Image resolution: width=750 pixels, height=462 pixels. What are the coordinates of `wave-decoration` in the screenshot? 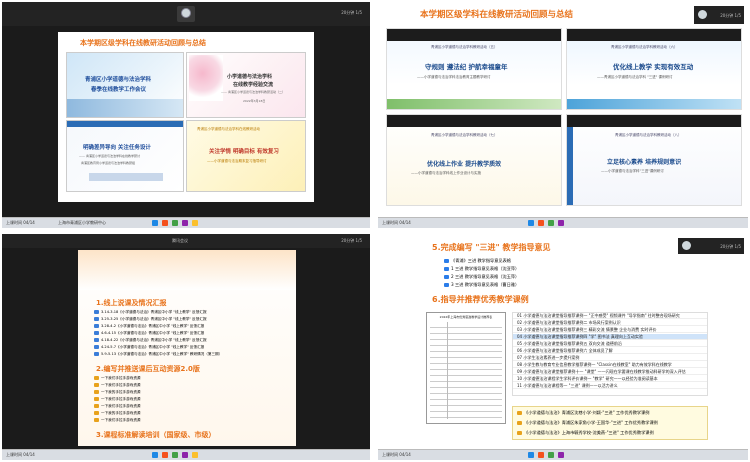 It's located at (654, 104).